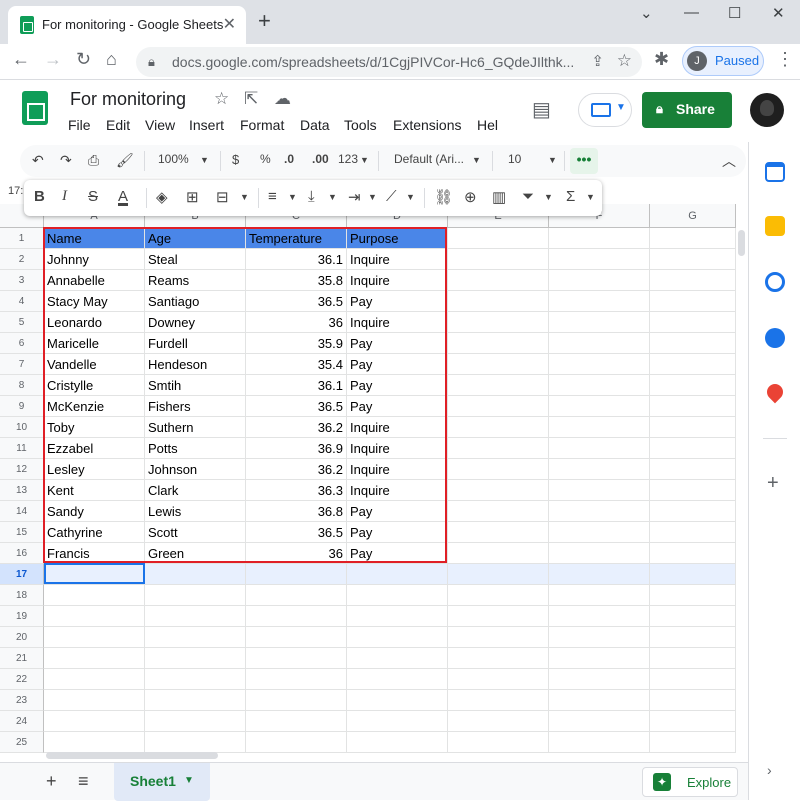 The height and width of the screenshot is (801, 800). I want to click on reload-icon: ↻, so click(83, 59).